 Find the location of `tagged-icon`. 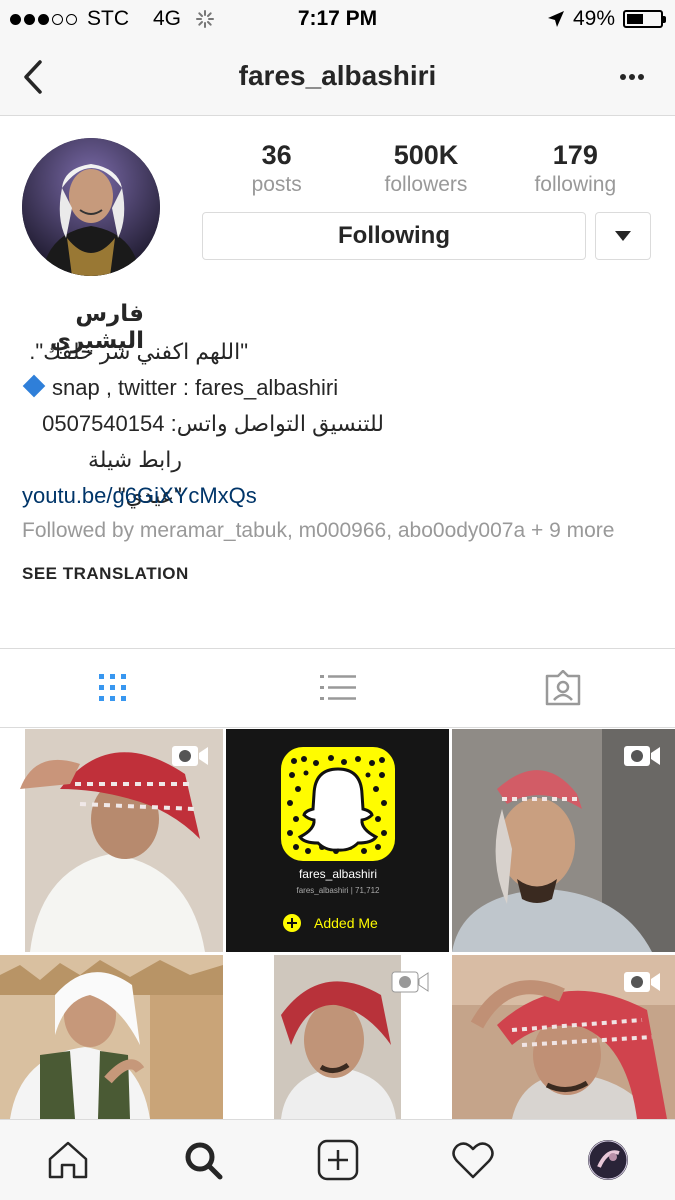

tagged-icon is located at coordinates (562, 688).